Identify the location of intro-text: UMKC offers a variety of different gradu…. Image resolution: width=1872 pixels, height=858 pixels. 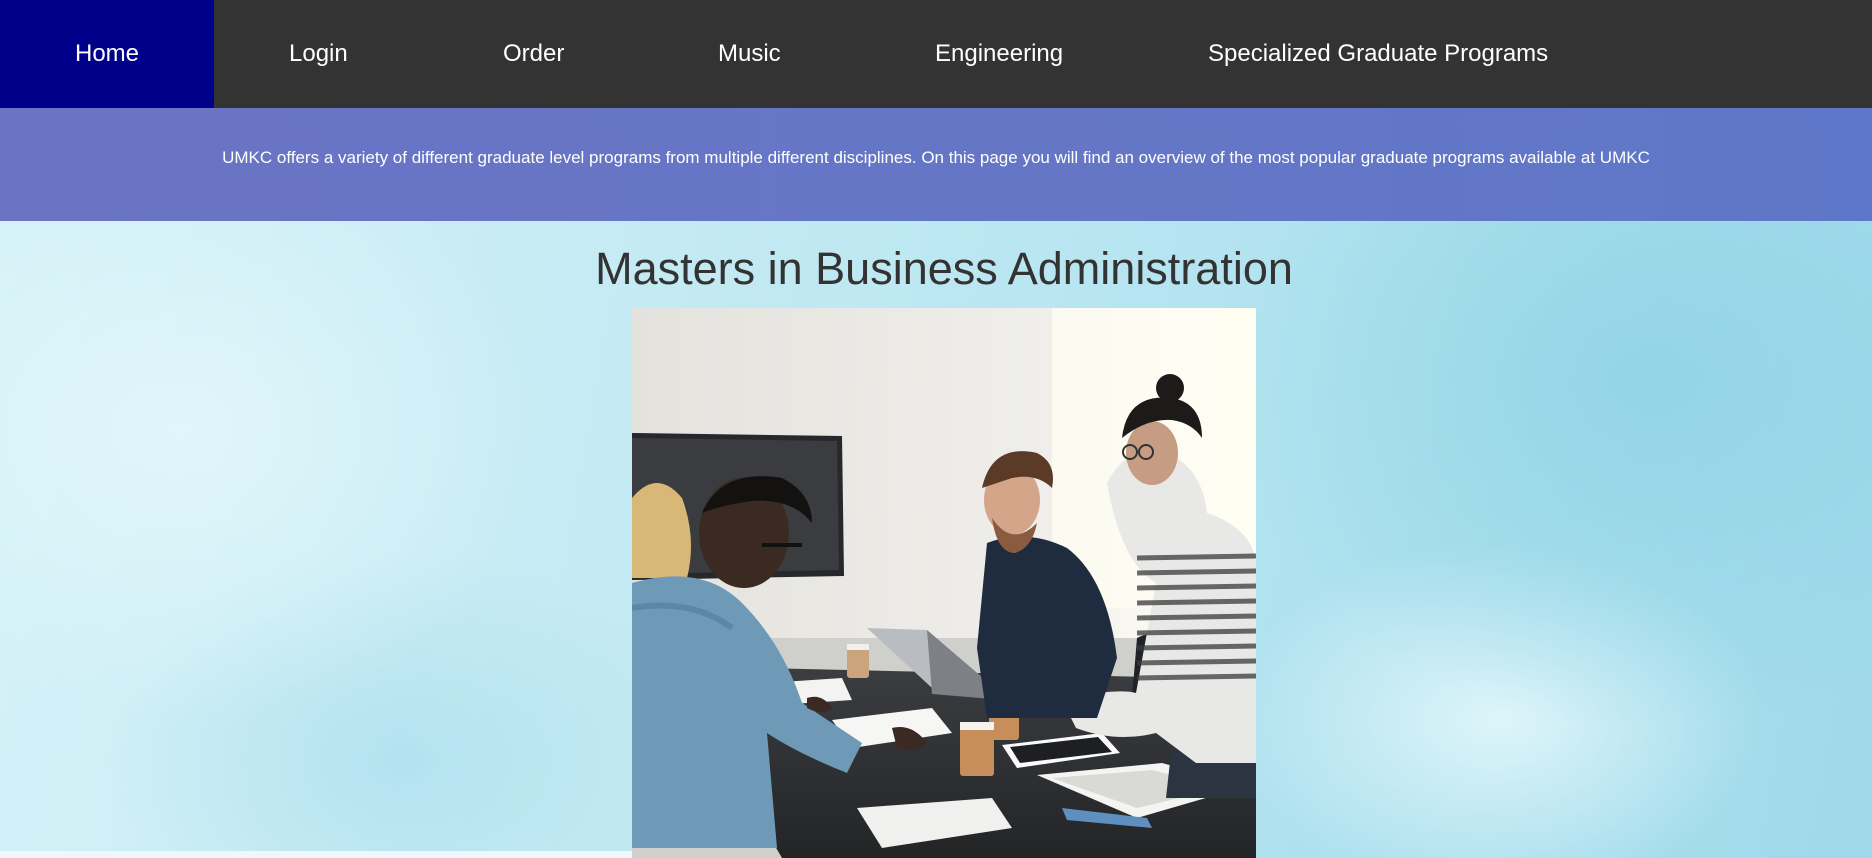
(936, 157).